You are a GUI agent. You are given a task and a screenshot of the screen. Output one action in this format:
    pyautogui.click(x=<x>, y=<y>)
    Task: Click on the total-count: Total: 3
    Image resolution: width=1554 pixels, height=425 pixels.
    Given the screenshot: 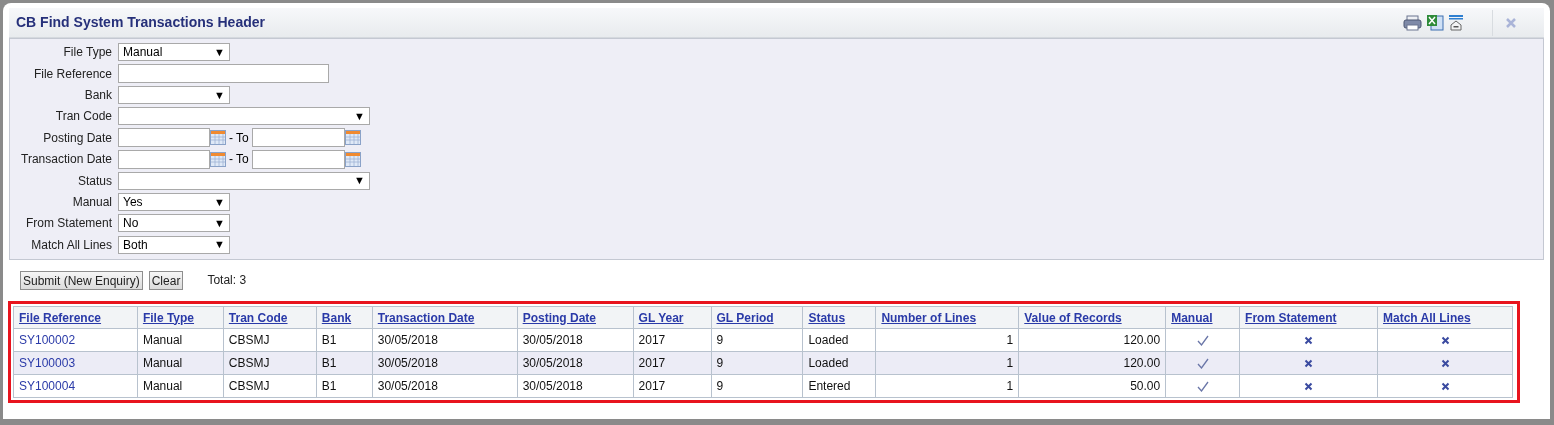 What is the action you would take?
    pyautogui.click(x=227, y=280)
    